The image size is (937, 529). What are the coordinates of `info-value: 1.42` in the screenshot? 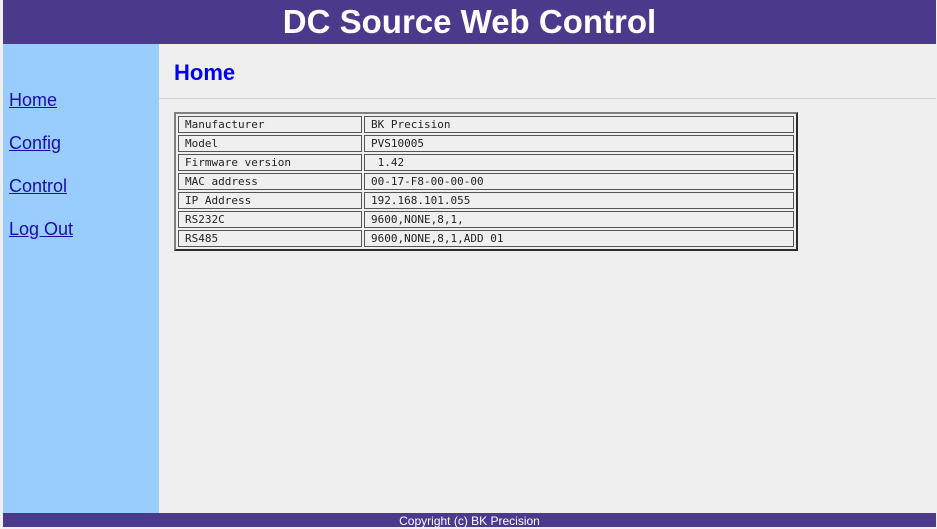 It's located at (579, 162).